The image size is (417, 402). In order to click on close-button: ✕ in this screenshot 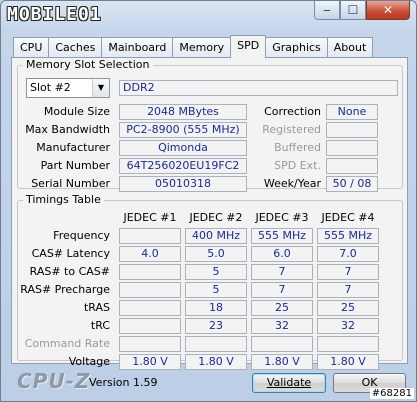, I will do `click(388, 10)`.